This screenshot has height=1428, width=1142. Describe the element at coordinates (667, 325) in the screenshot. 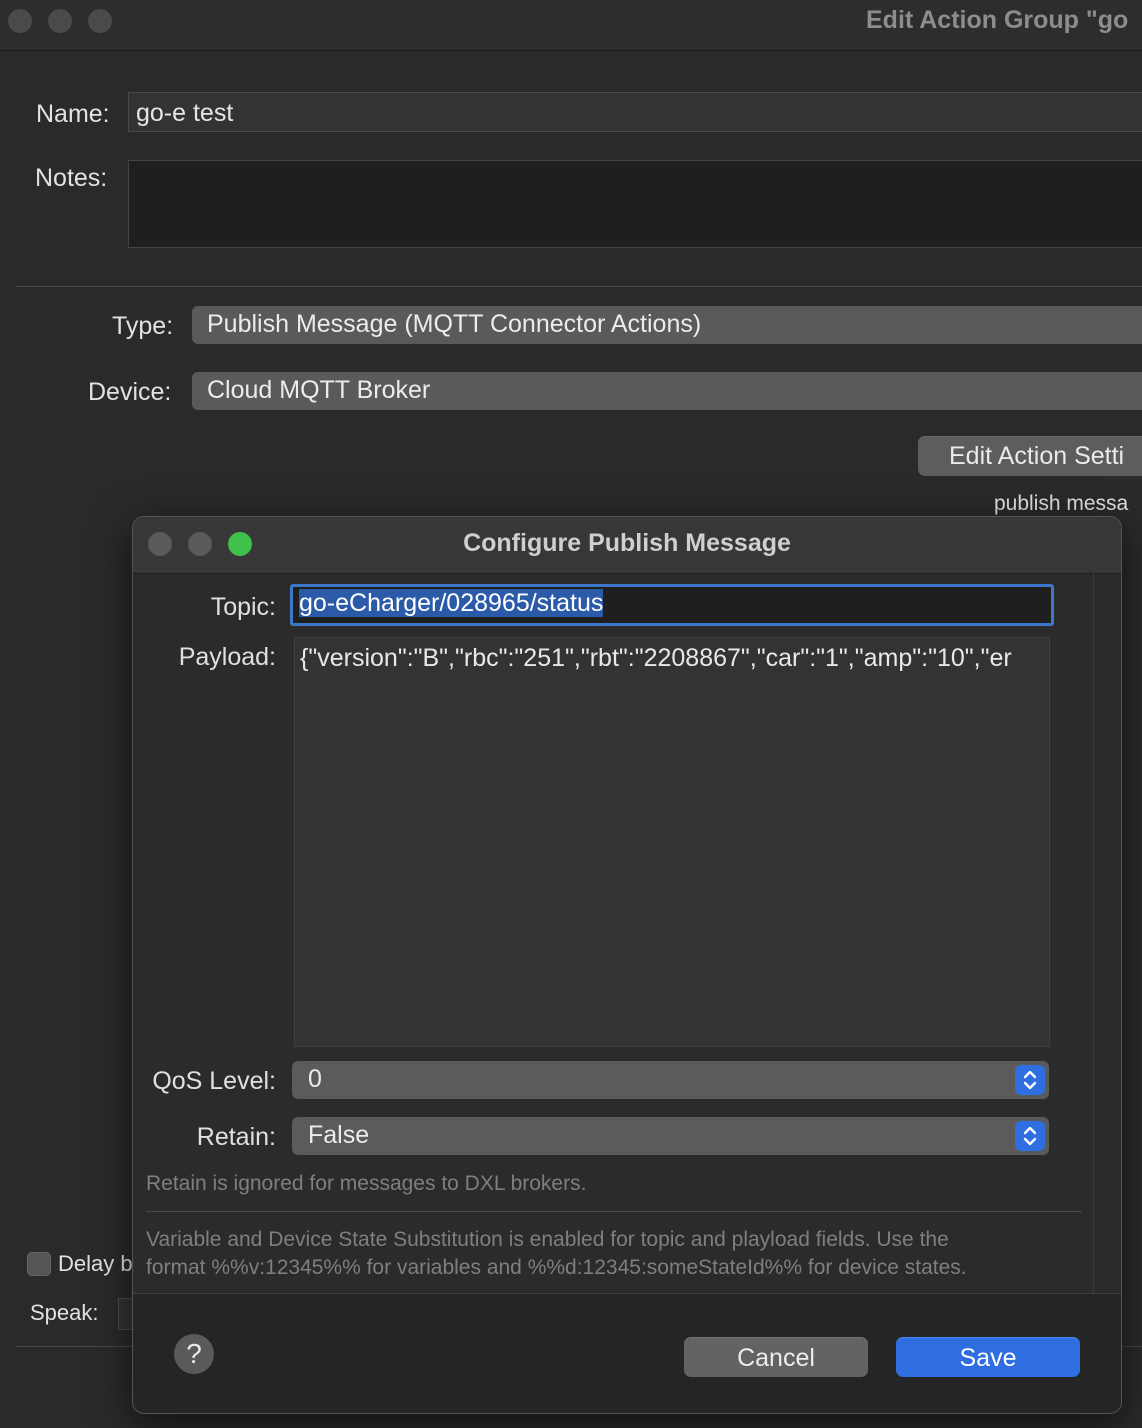

I see `type-popup: Publish Message (MQTT Connector Actions)` at that location.